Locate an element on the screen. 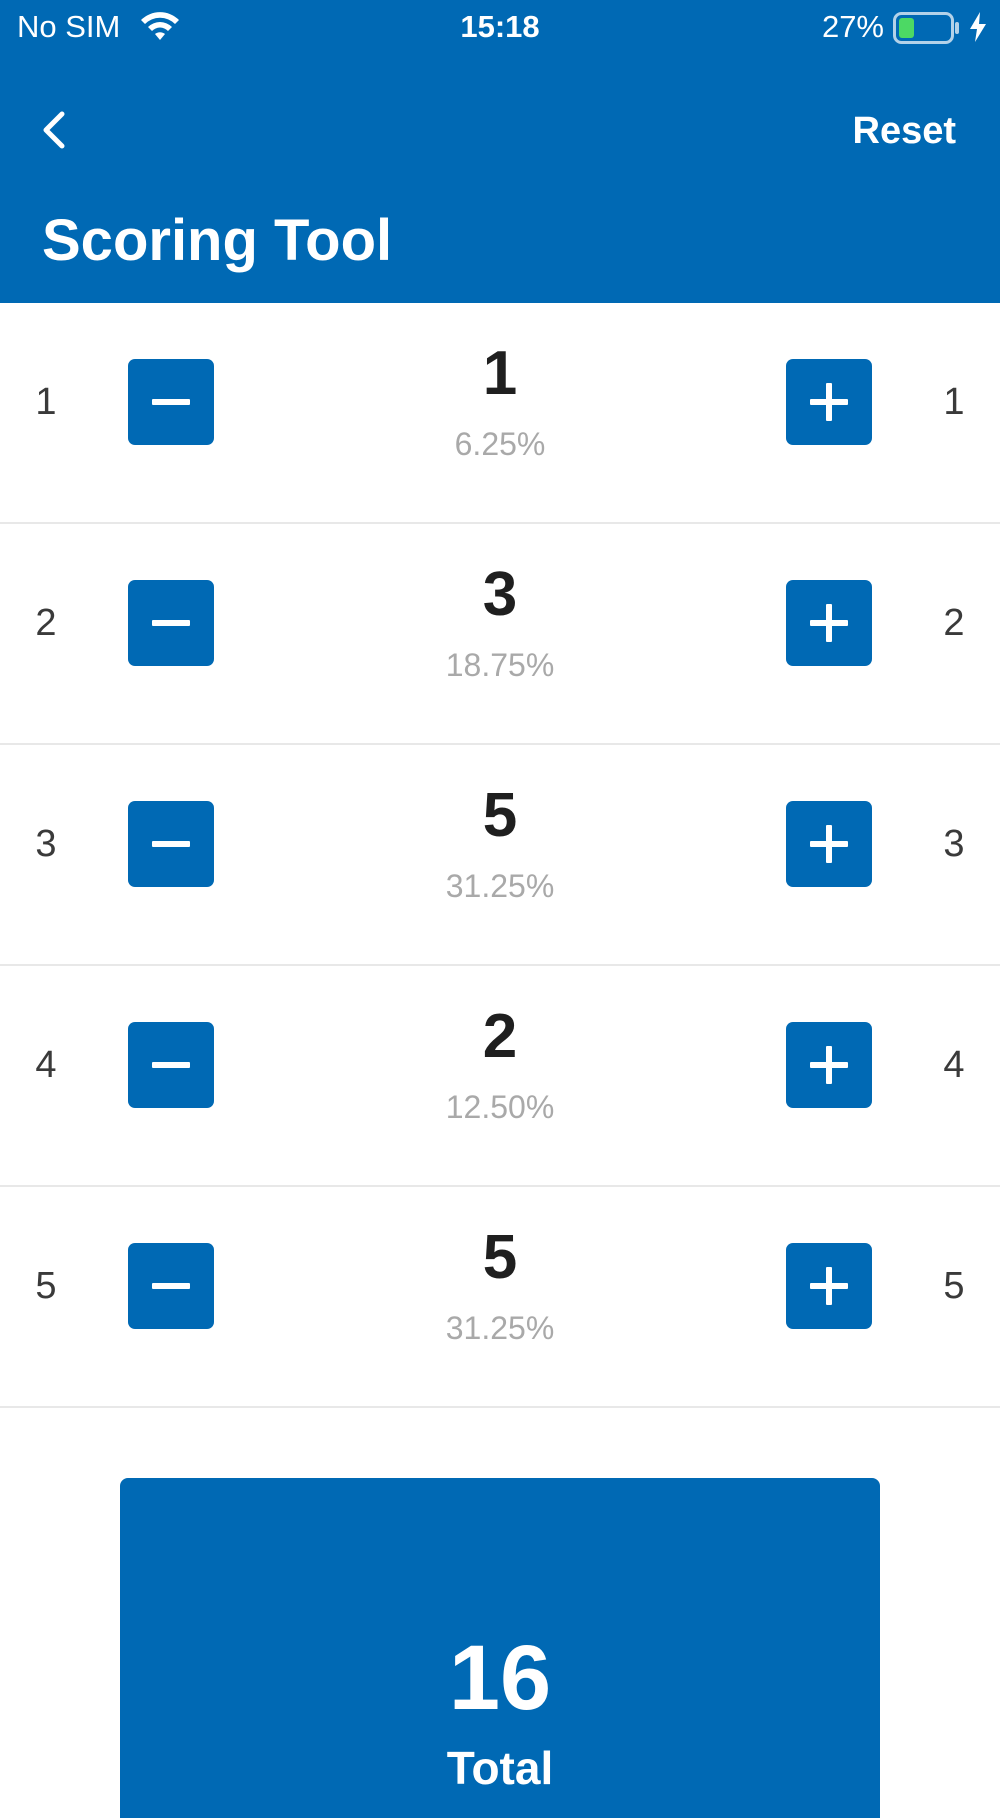 Image resolution: width=1000 pixels, height=1818 pixels. row-label-right: 3 is located at coordinates (954, 844).